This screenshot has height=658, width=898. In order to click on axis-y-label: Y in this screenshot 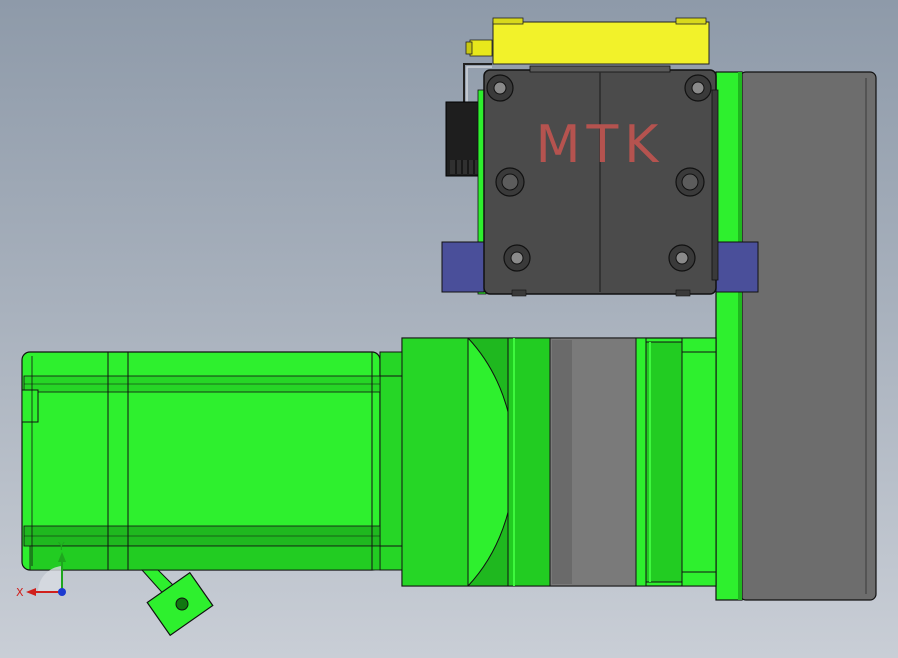, I will do `click(61, 546)`.